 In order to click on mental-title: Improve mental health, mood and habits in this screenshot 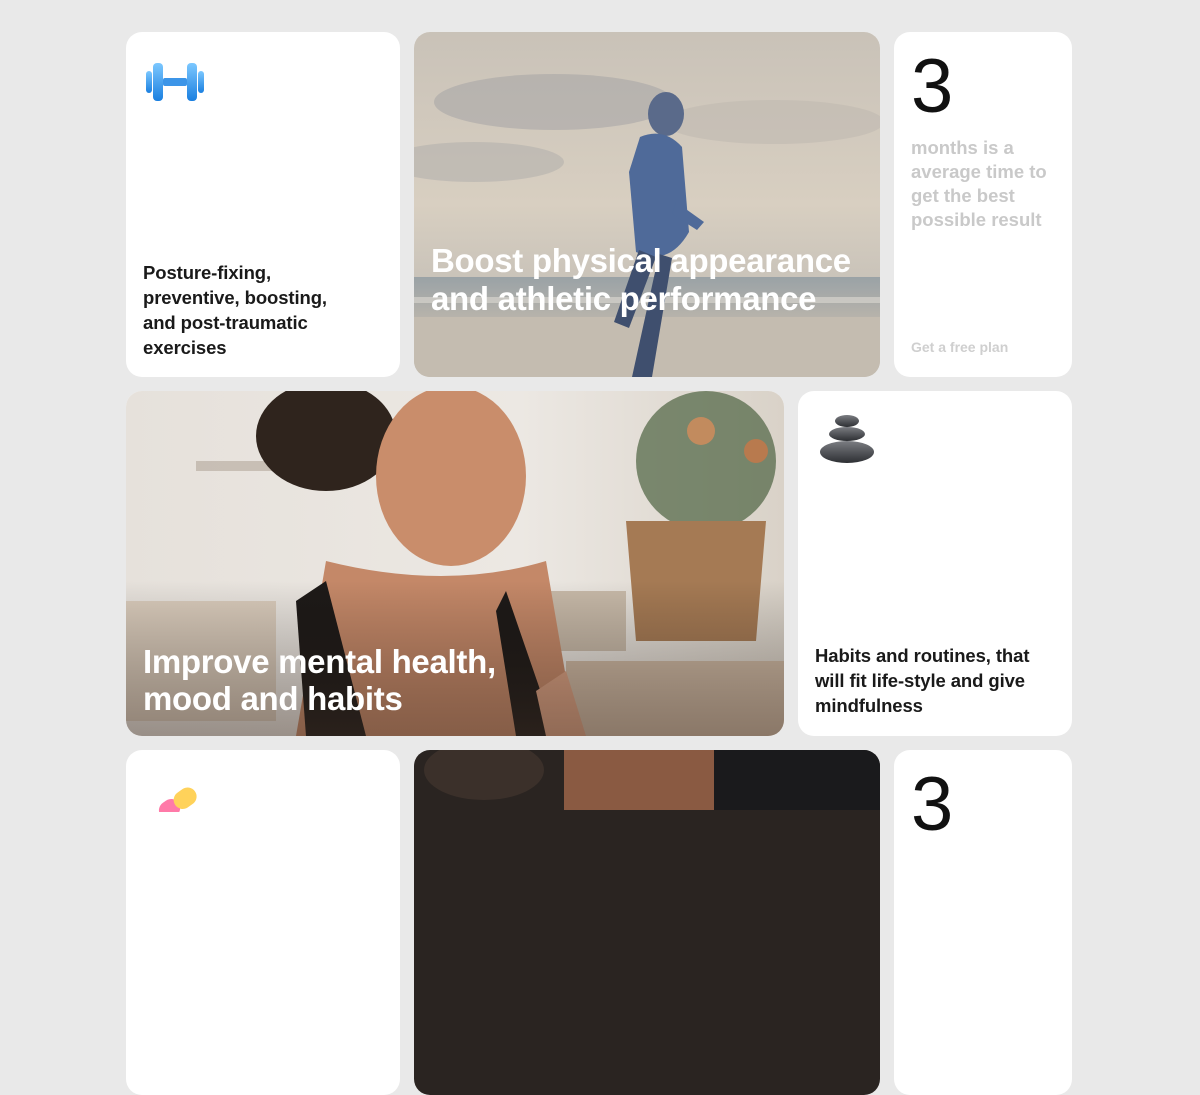, I will do `click(319, 680)`.